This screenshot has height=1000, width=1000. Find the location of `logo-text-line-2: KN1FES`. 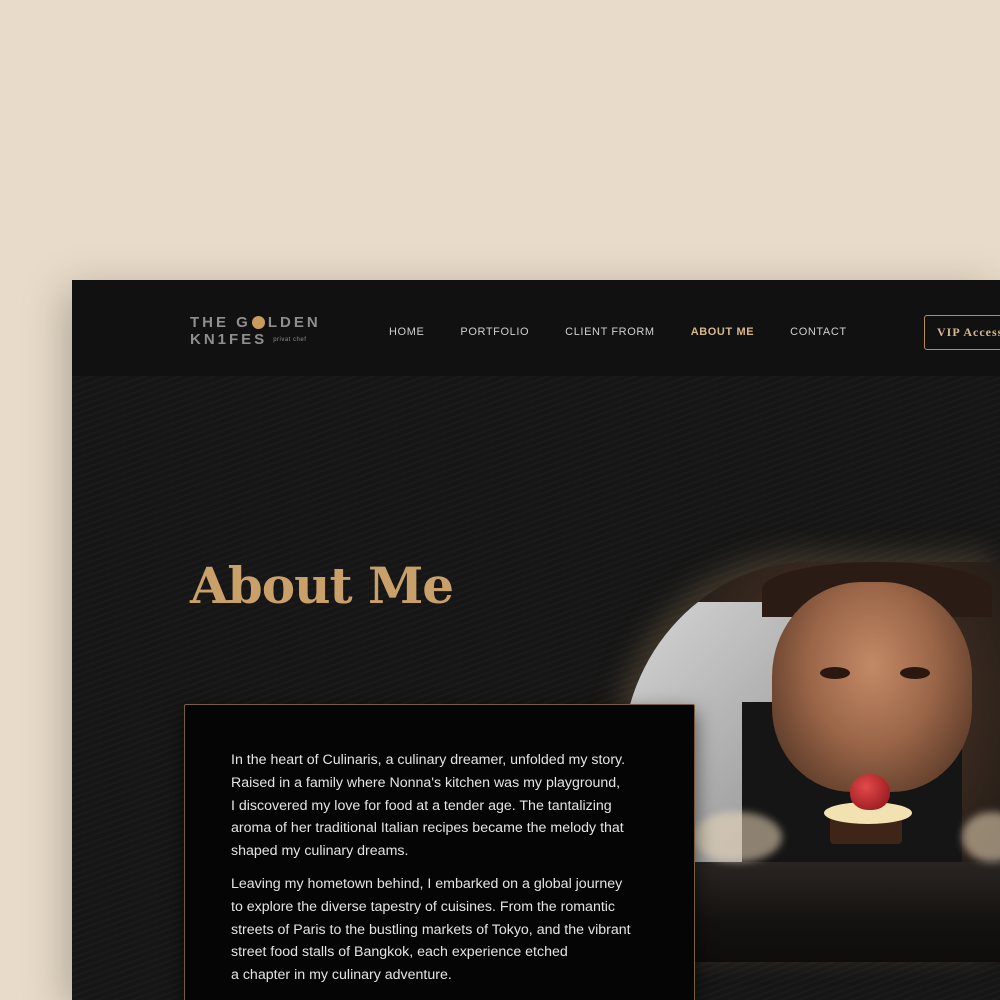

logo-text-line-2: KN1FES is located at coordinates (229, 339).